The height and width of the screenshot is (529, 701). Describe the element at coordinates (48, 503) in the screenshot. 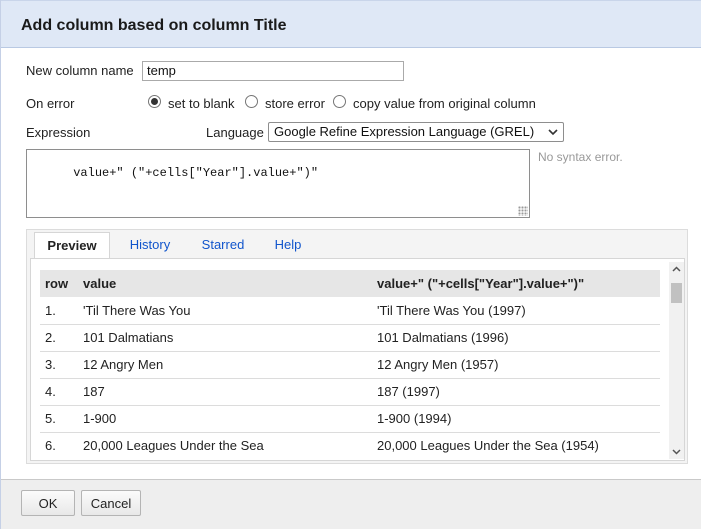

I see `ok-button: OK` at that location.